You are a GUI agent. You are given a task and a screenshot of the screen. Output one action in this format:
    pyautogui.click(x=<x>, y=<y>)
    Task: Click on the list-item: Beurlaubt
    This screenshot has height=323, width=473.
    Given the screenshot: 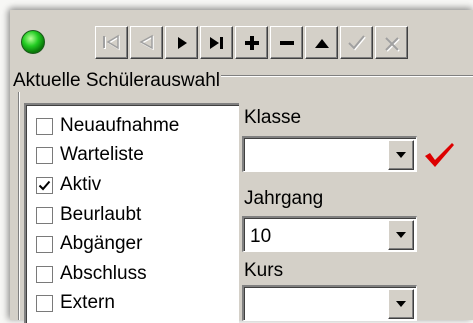 What is the action you would take?
    pyautogui.click(x=88, y=215)
    